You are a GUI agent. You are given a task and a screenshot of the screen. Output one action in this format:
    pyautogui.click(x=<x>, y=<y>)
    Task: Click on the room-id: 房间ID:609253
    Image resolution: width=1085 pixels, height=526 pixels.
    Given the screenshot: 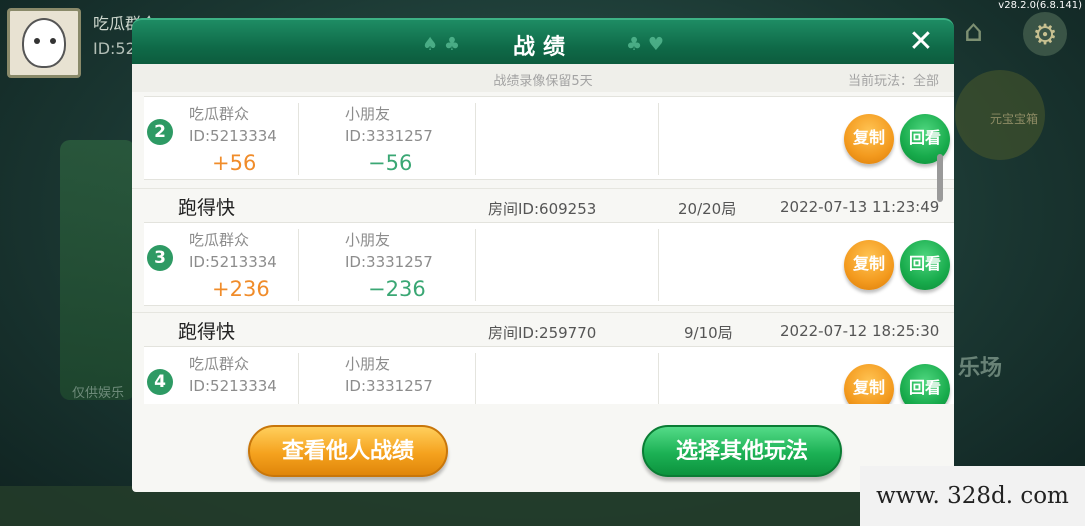 What is the action you would take?
    pyautogui.click(x=542, y=209)
    